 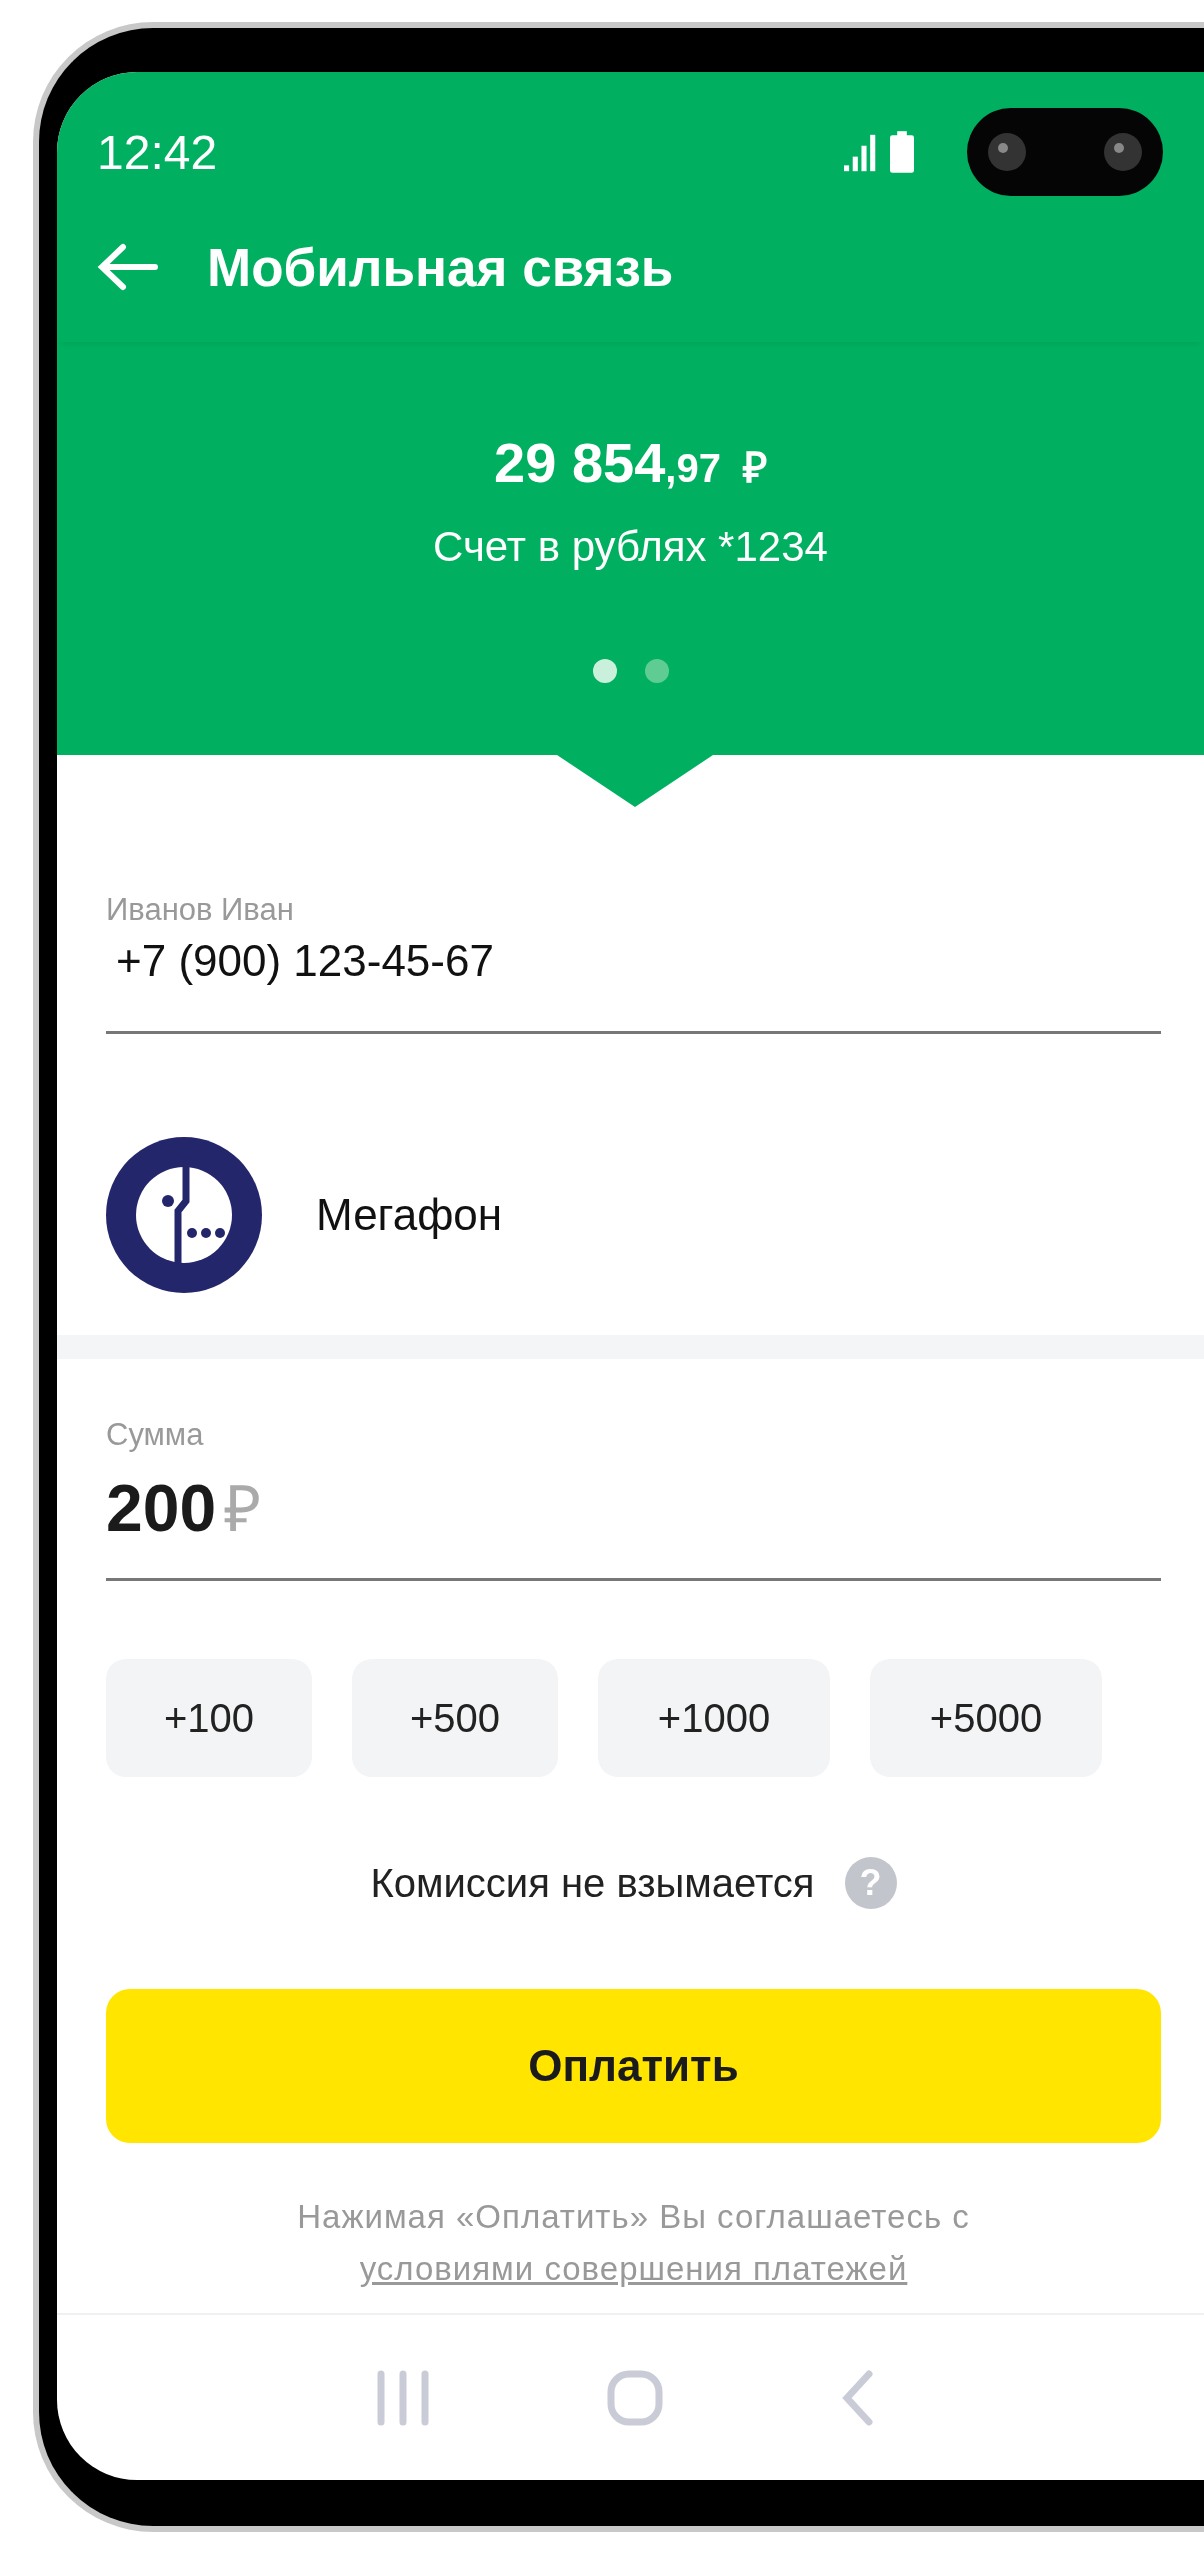 I want to click on back-icon, so click(x=858, y=2397).